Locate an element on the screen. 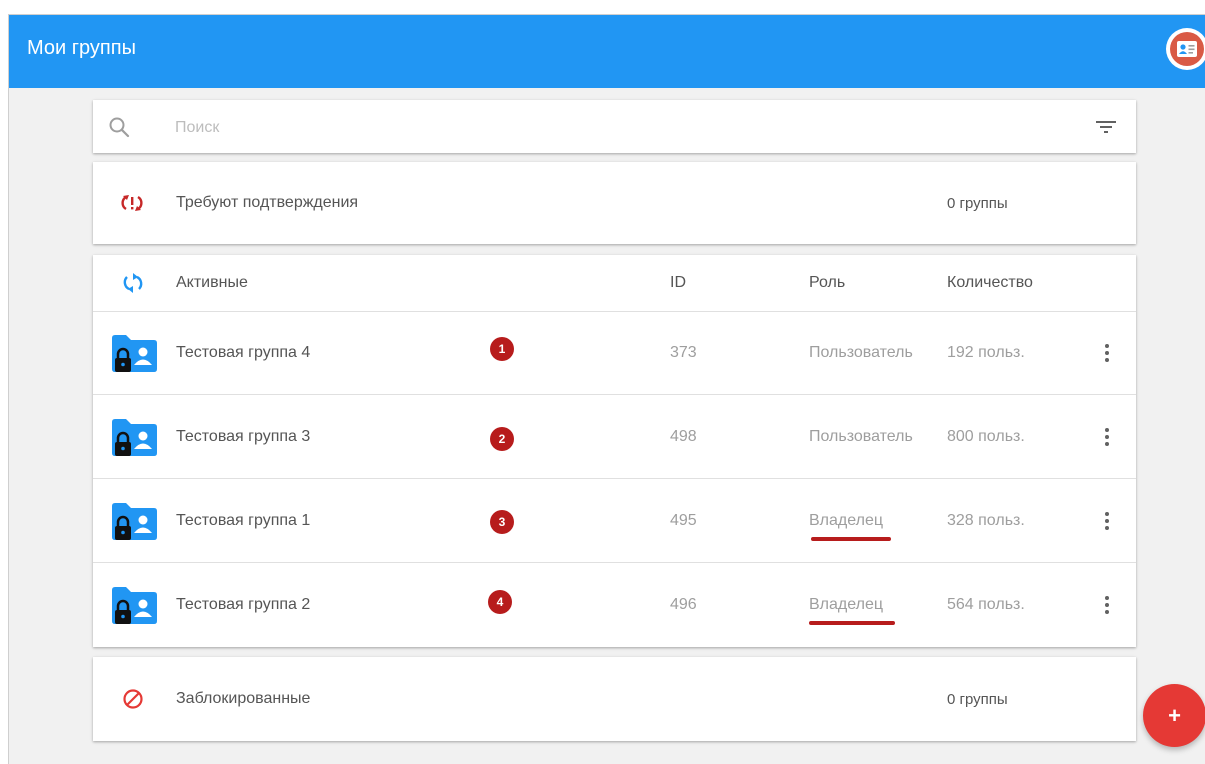  account-avatar is located at coordinates (1185, 49).